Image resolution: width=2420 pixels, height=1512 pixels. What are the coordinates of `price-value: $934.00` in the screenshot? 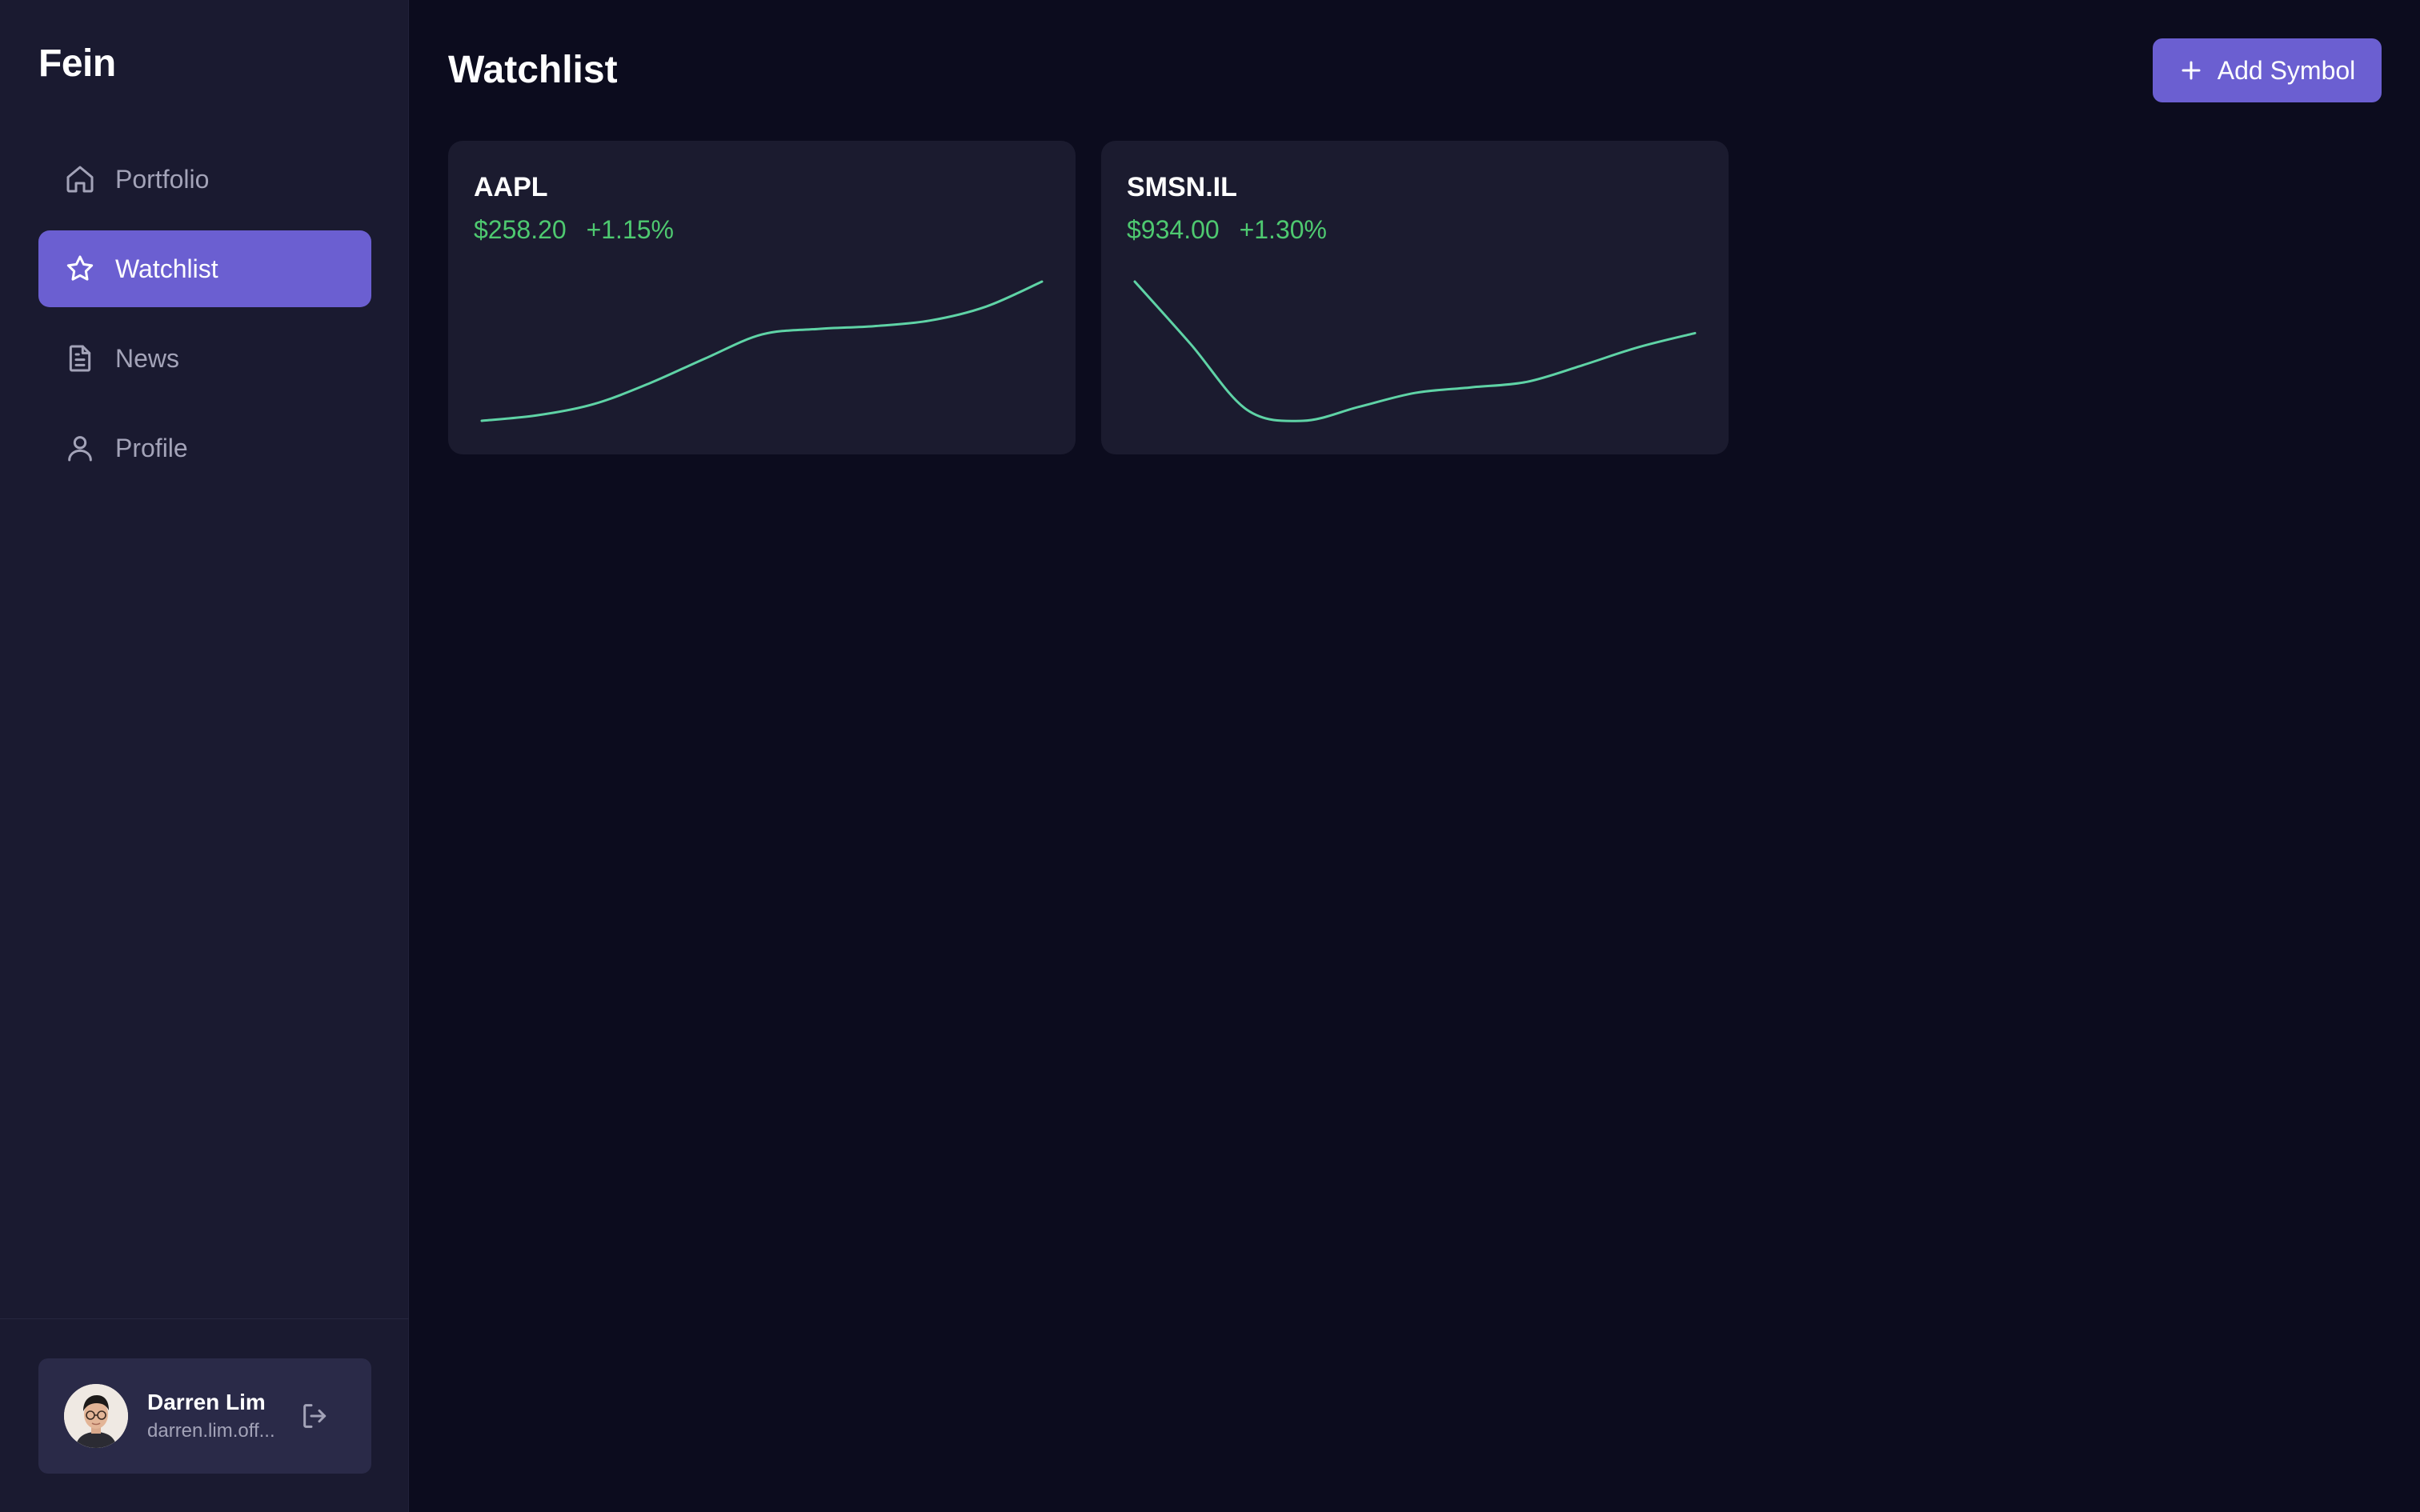 It's located at (1173, 229).